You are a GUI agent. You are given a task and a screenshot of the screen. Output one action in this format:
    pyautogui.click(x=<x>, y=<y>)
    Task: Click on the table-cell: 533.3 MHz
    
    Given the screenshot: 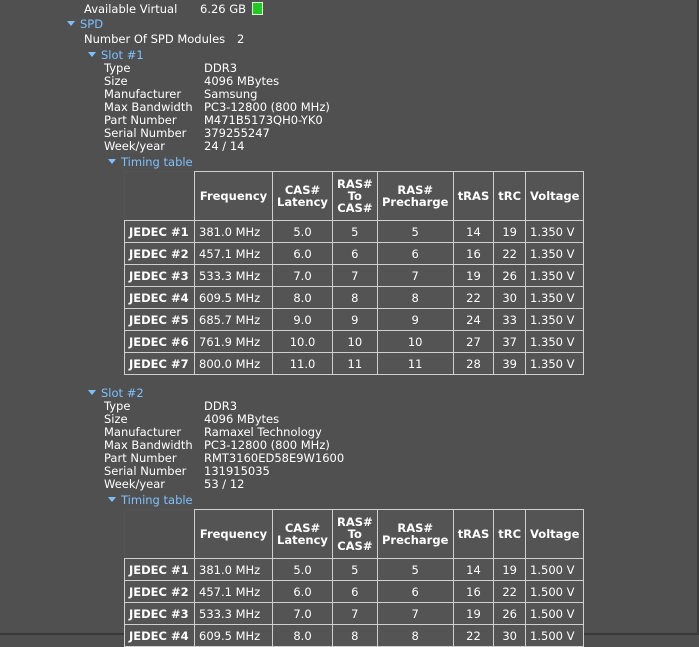 What is the action you would take?
    pyautogui.click(x=233, y=275)
    